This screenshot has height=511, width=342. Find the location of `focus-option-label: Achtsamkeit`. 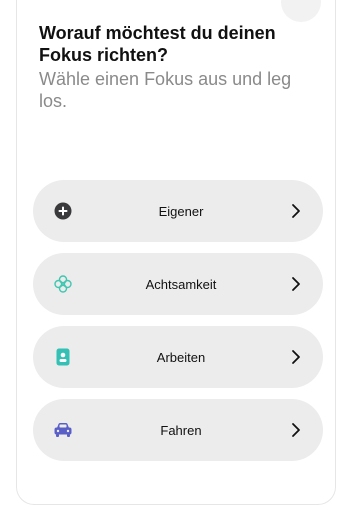

focus-option-label: Achtsamkeit is located at coordinates (181, 284).